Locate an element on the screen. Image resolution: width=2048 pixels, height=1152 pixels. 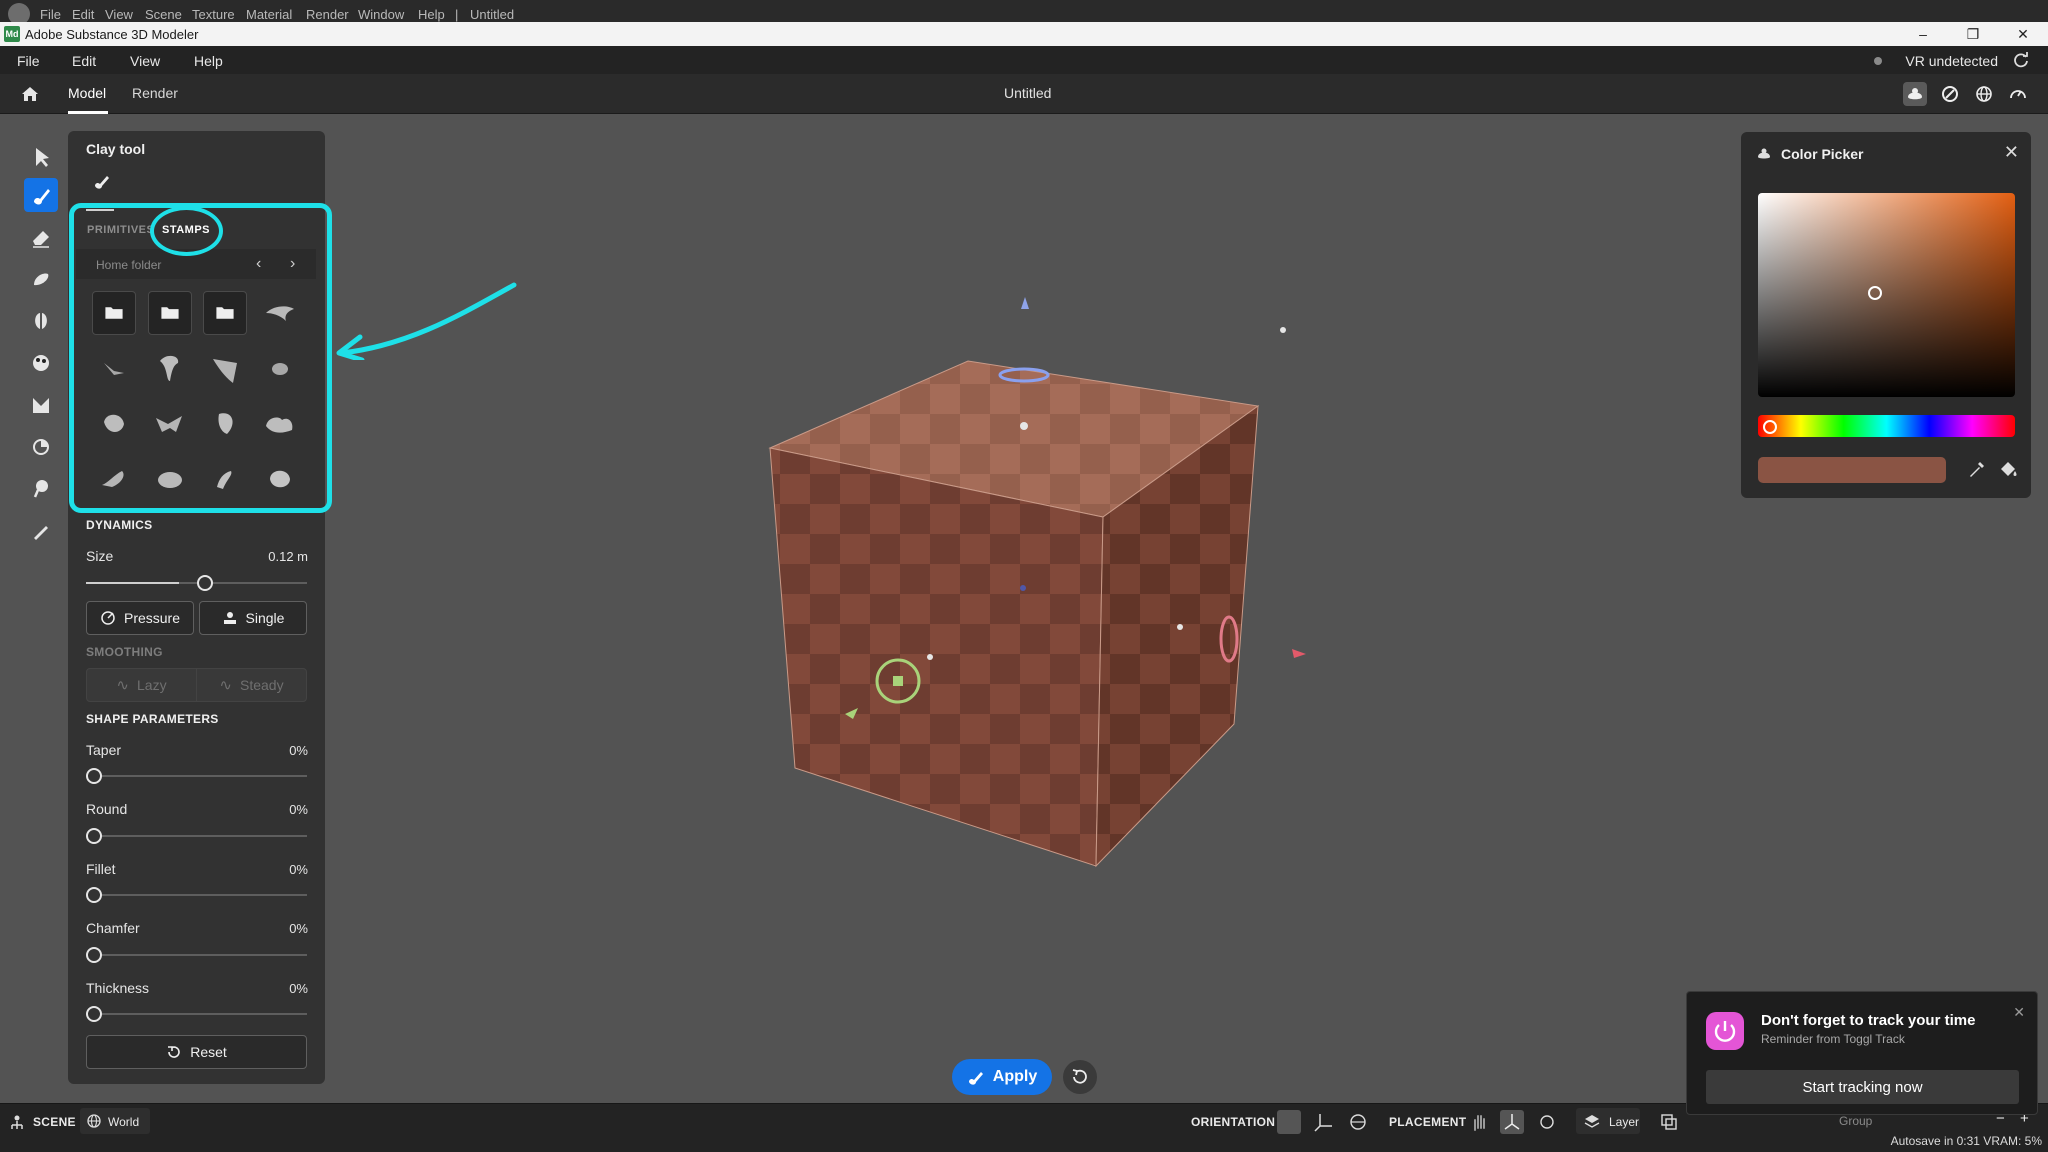
paint-mode-icon is located at coordinates (1950, 94).